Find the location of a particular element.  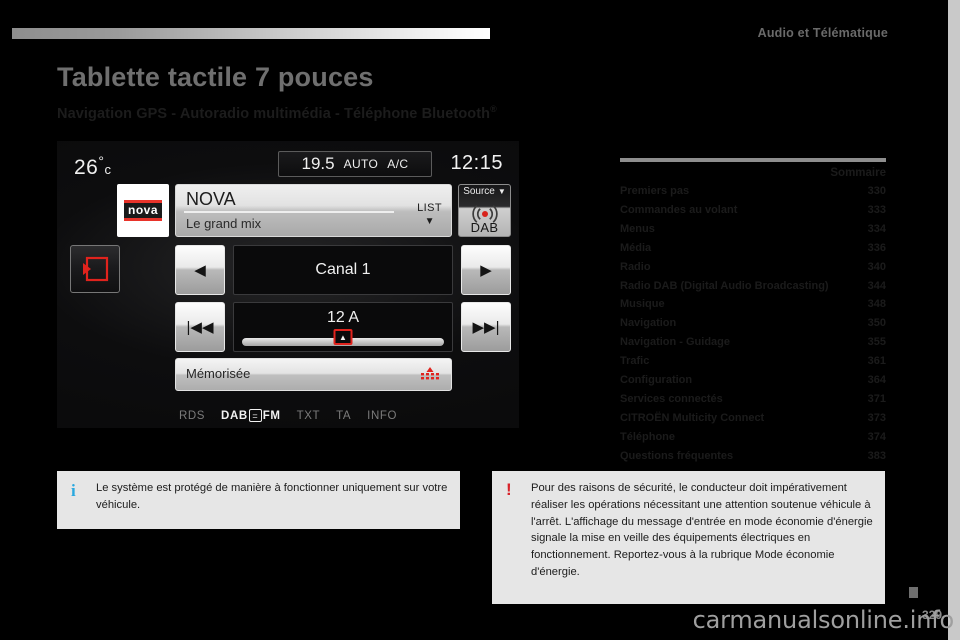

outside-temperature: 26°c is located at coordinates (92, 166).